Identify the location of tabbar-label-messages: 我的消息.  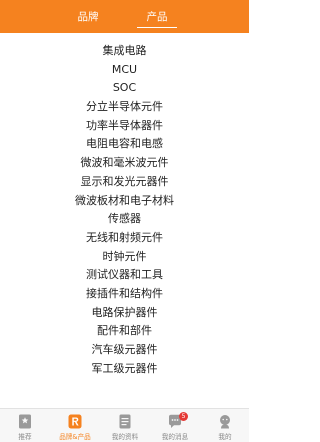
(175, 437).